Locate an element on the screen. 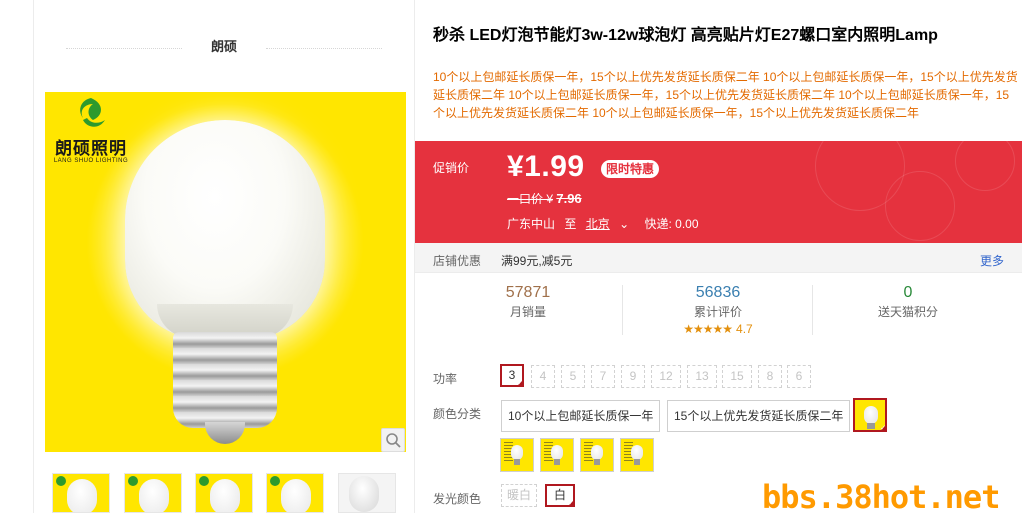  stat-value: 56836 is located at coordinates (718, 292).